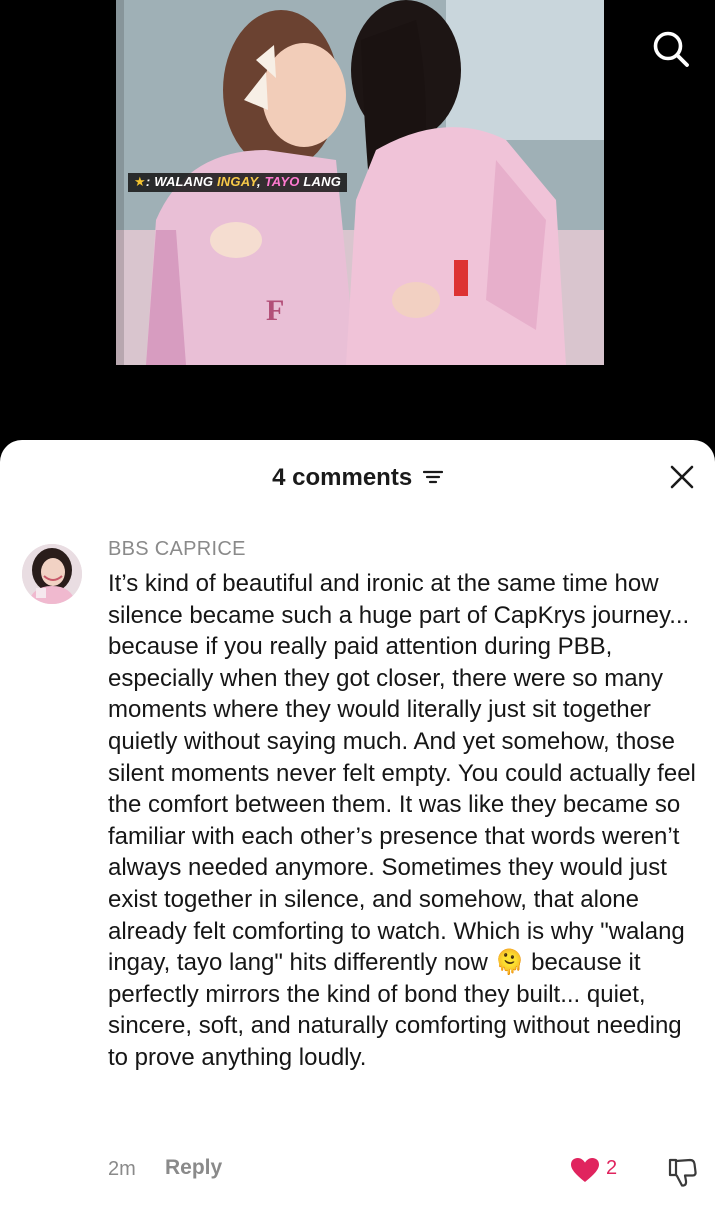  Describe the element at coordinates (275, 310) in the screenshot. I see `svg-text: F` at that location.